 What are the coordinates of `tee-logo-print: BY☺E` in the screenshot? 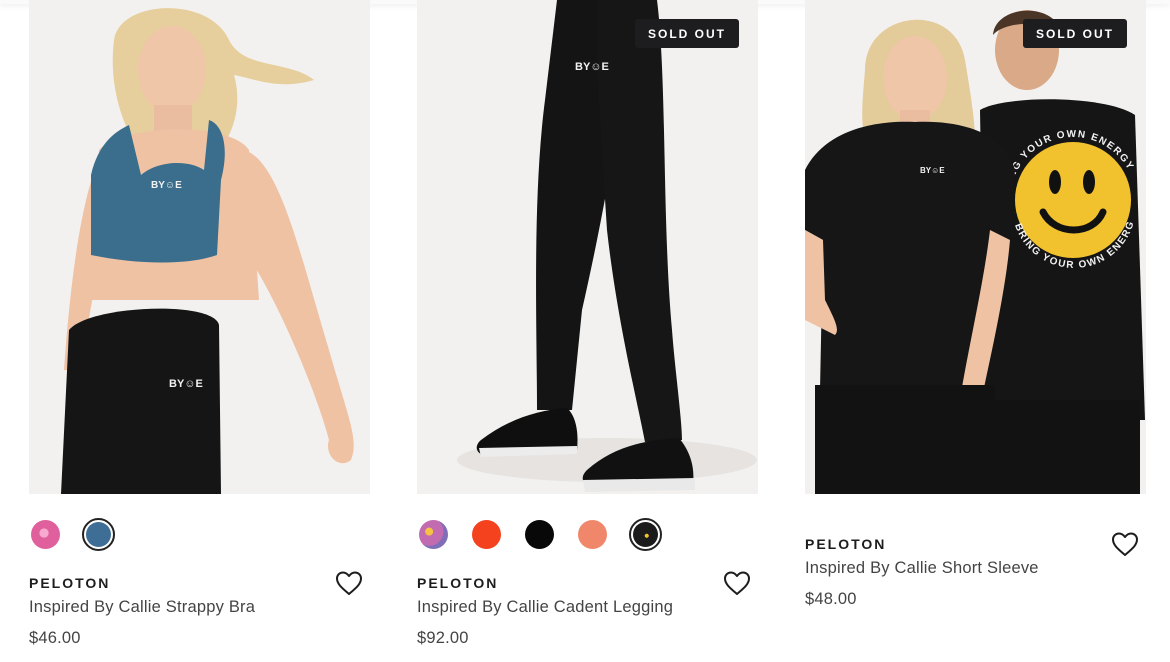 It's located at (932, 170).